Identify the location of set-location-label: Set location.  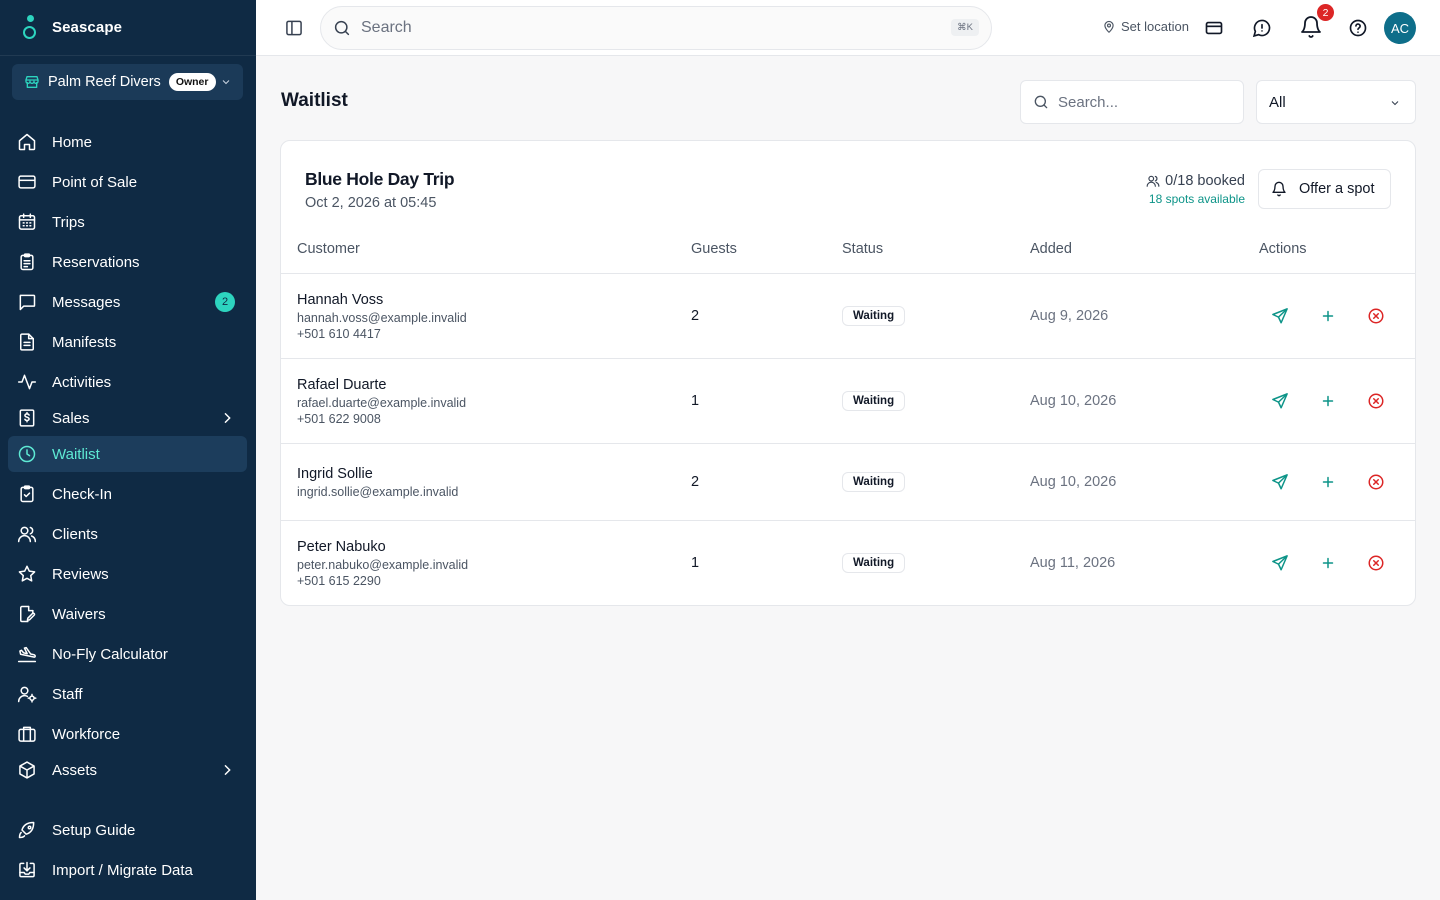
(1155, 26).